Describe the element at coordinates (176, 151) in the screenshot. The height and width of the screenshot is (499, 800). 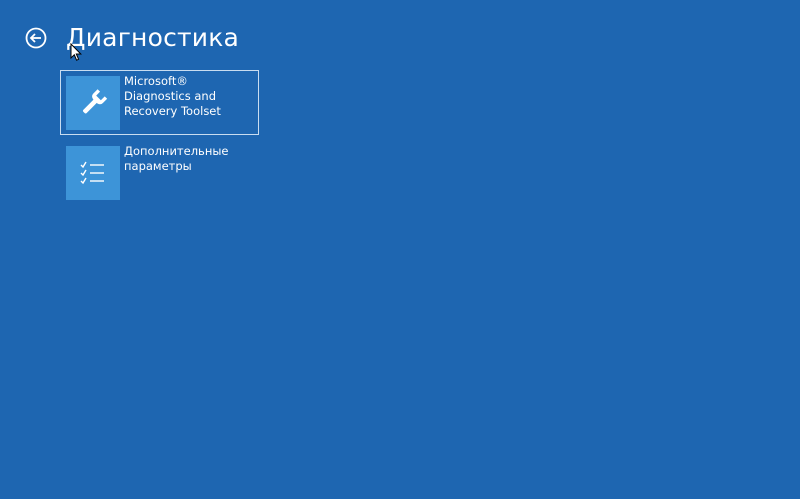
I see `tile-advanced-options-label-line: Дополнительные` at that location.